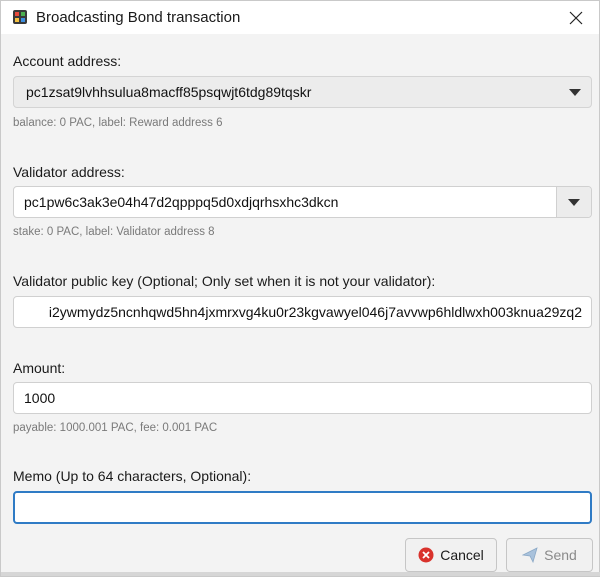 Image resolution: width=600 pixels, height=577 pixels. Describe the element at coordinates (560, 555) in the screenshot. I see `send-button-label: Send` at that location.